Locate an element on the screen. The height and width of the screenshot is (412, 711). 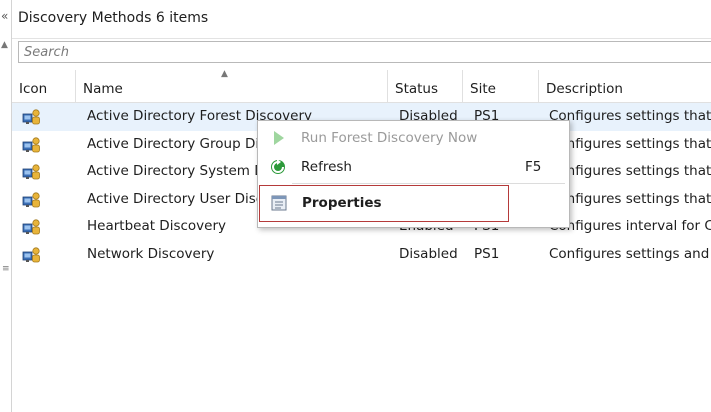
search-input is located at coordinates (365, 52).